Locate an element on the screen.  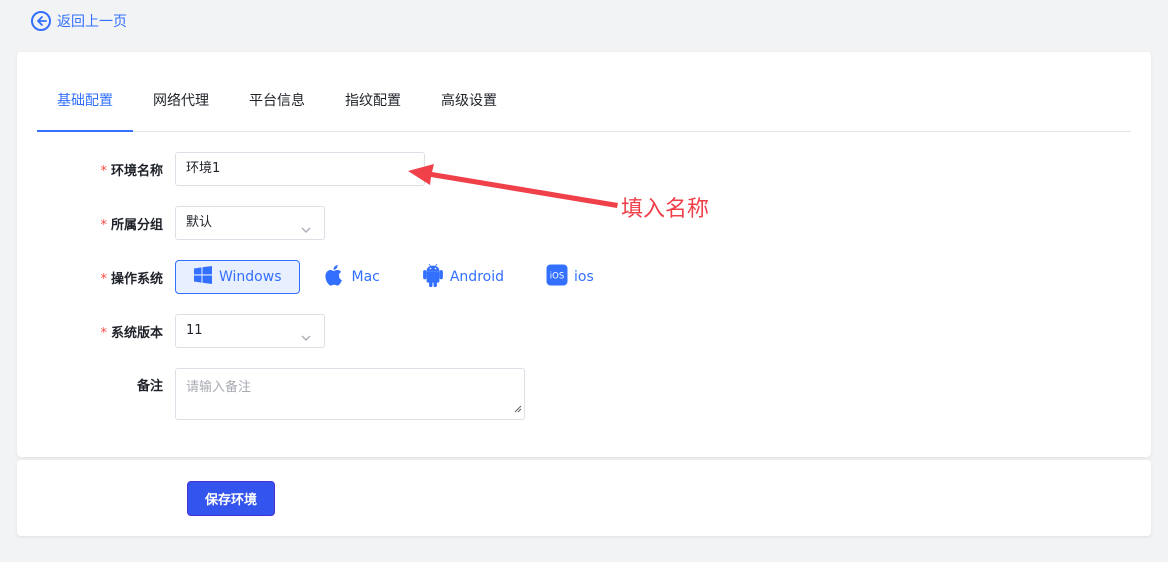
os-option-label: Android is located at coordinates (476, 277).